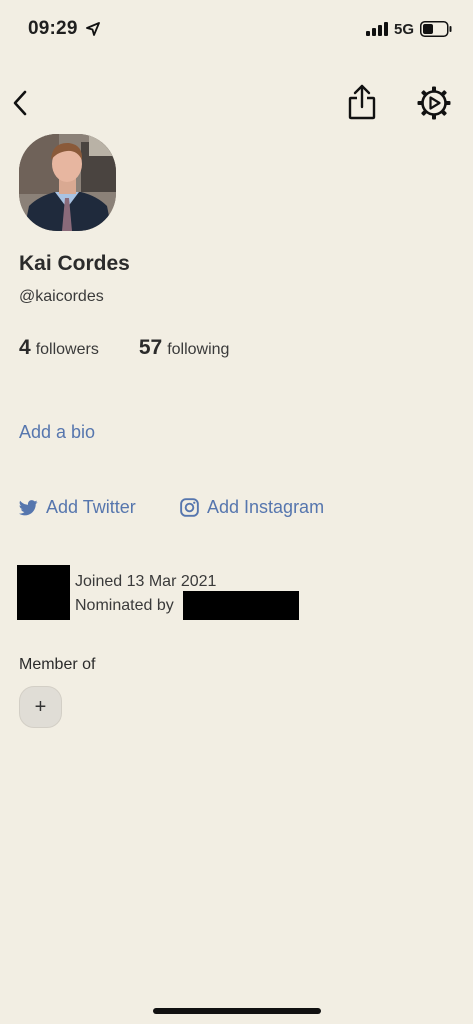  Describe the element at coordinates (146, 581) in the screenshot. I see `joined-date: Joined 13 Mar 2021` at that location.